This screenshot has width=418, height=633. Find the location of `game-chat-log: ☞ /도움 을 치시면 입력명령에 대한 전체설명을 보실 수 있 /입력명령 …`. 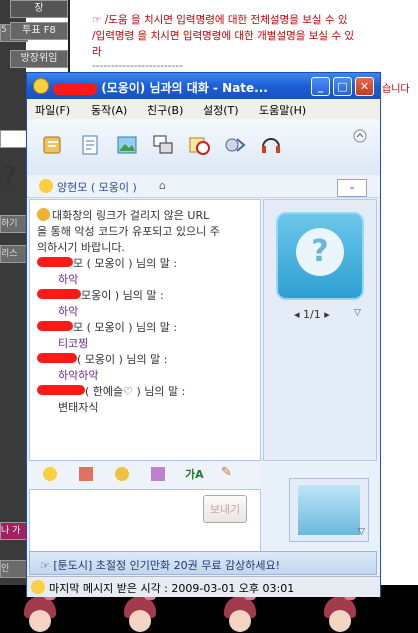

game-chat-log: ☞ /도움 을 치시면 입력명령에 대한 전체설명을 보실 수 있 /입력명령 … is located at coordinates (243, 40).